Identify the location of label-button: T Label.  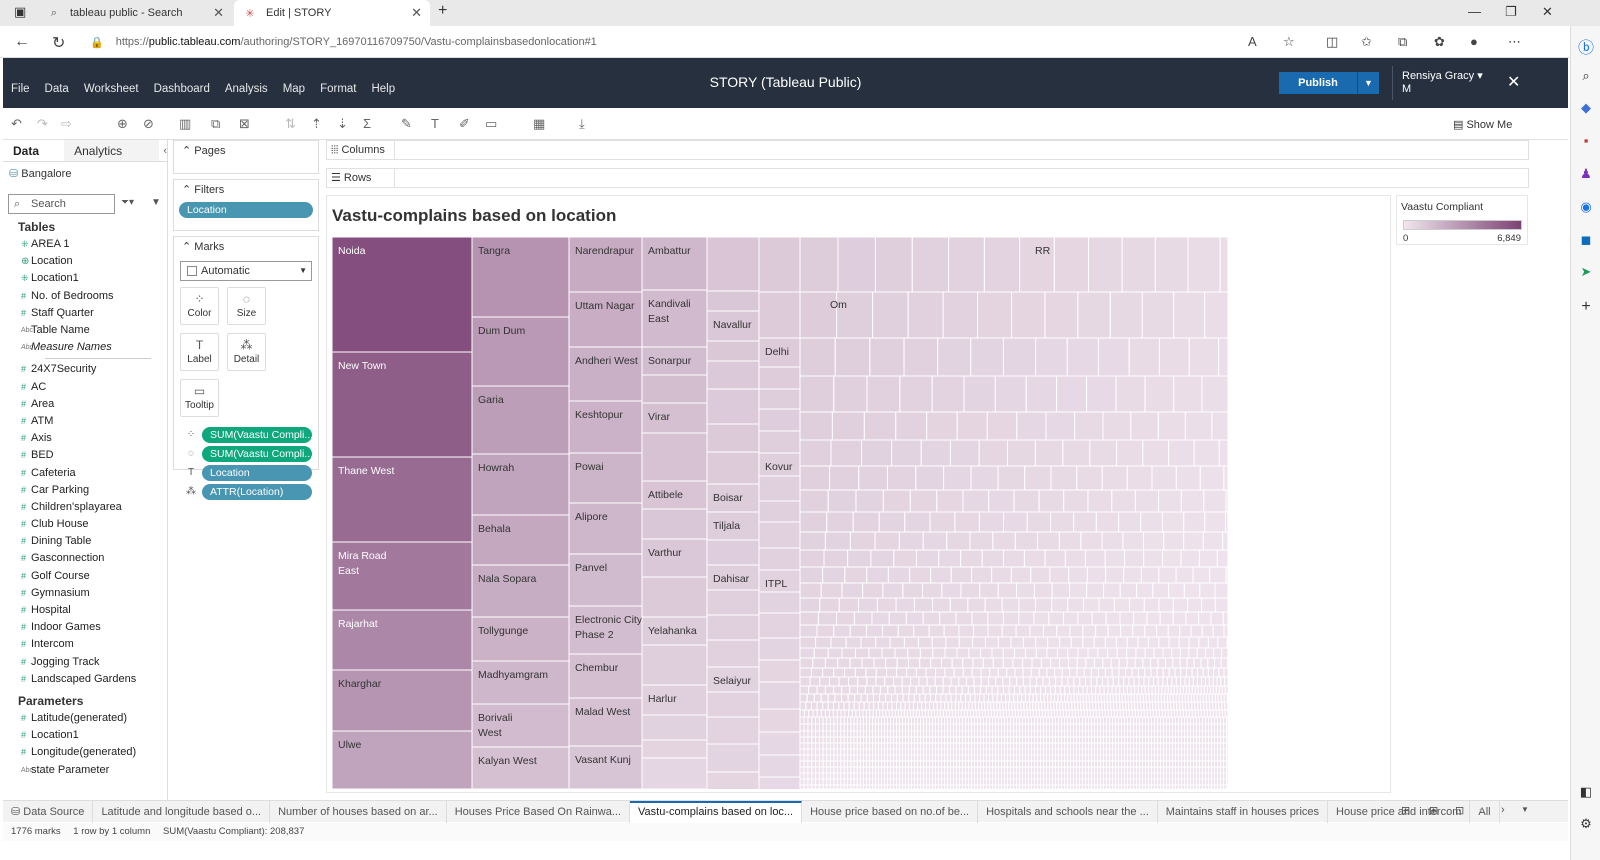
(199, 352).